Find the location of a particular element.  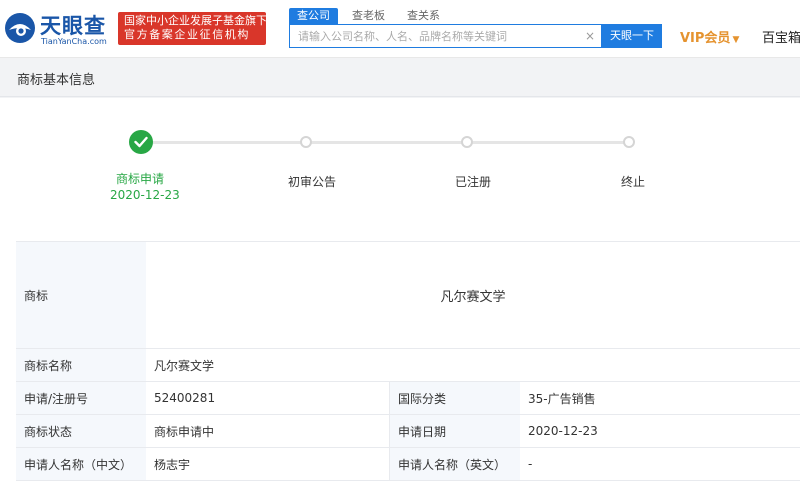

intl-class-value: 35-广告销售 is located at coordinates (660, 398).